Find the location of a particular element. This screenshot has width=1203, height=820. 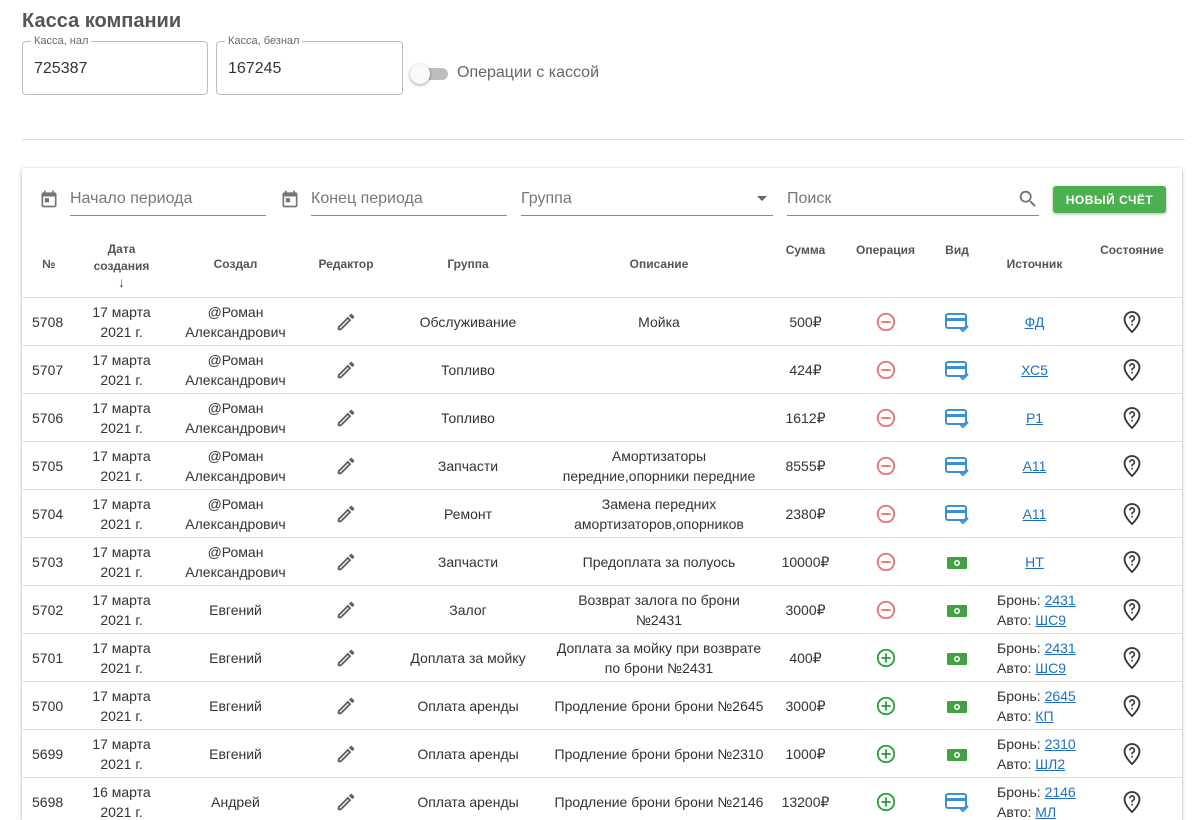

row-sum: 10000₽ is located at coordinates (805, 561).